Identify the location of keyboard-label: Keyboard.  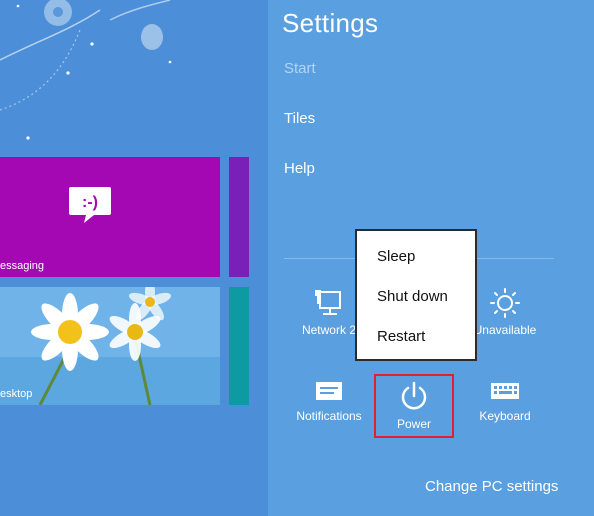
(505, 416).